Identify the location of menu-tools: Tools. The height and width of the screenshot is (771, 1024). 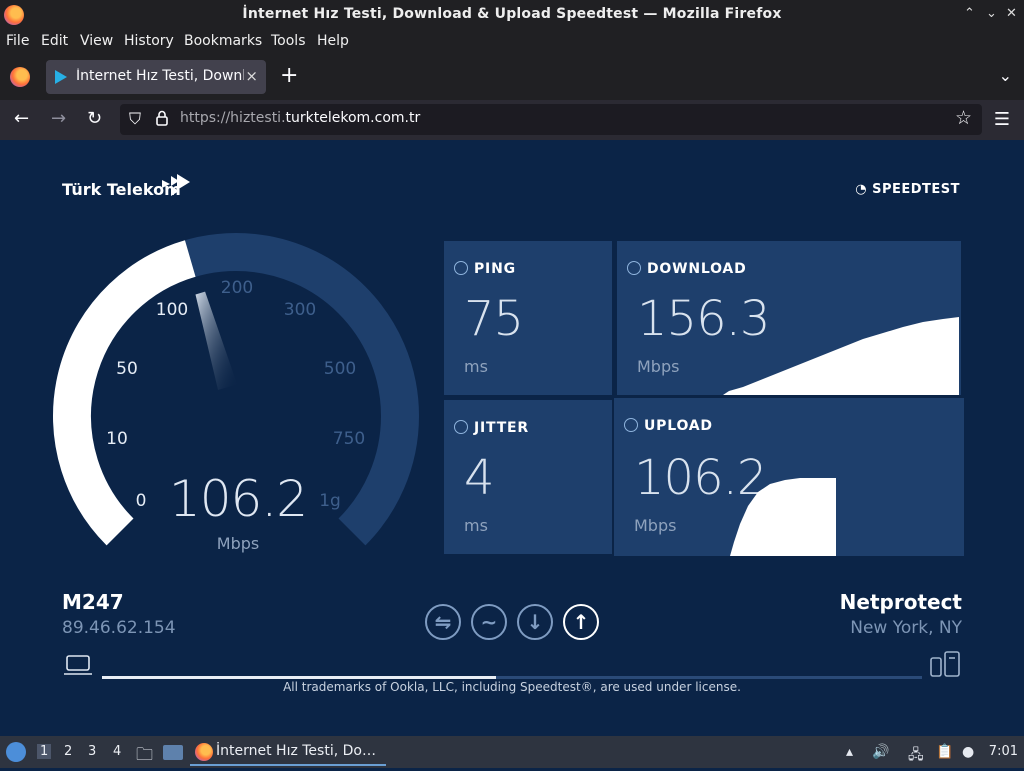
(288, 41).